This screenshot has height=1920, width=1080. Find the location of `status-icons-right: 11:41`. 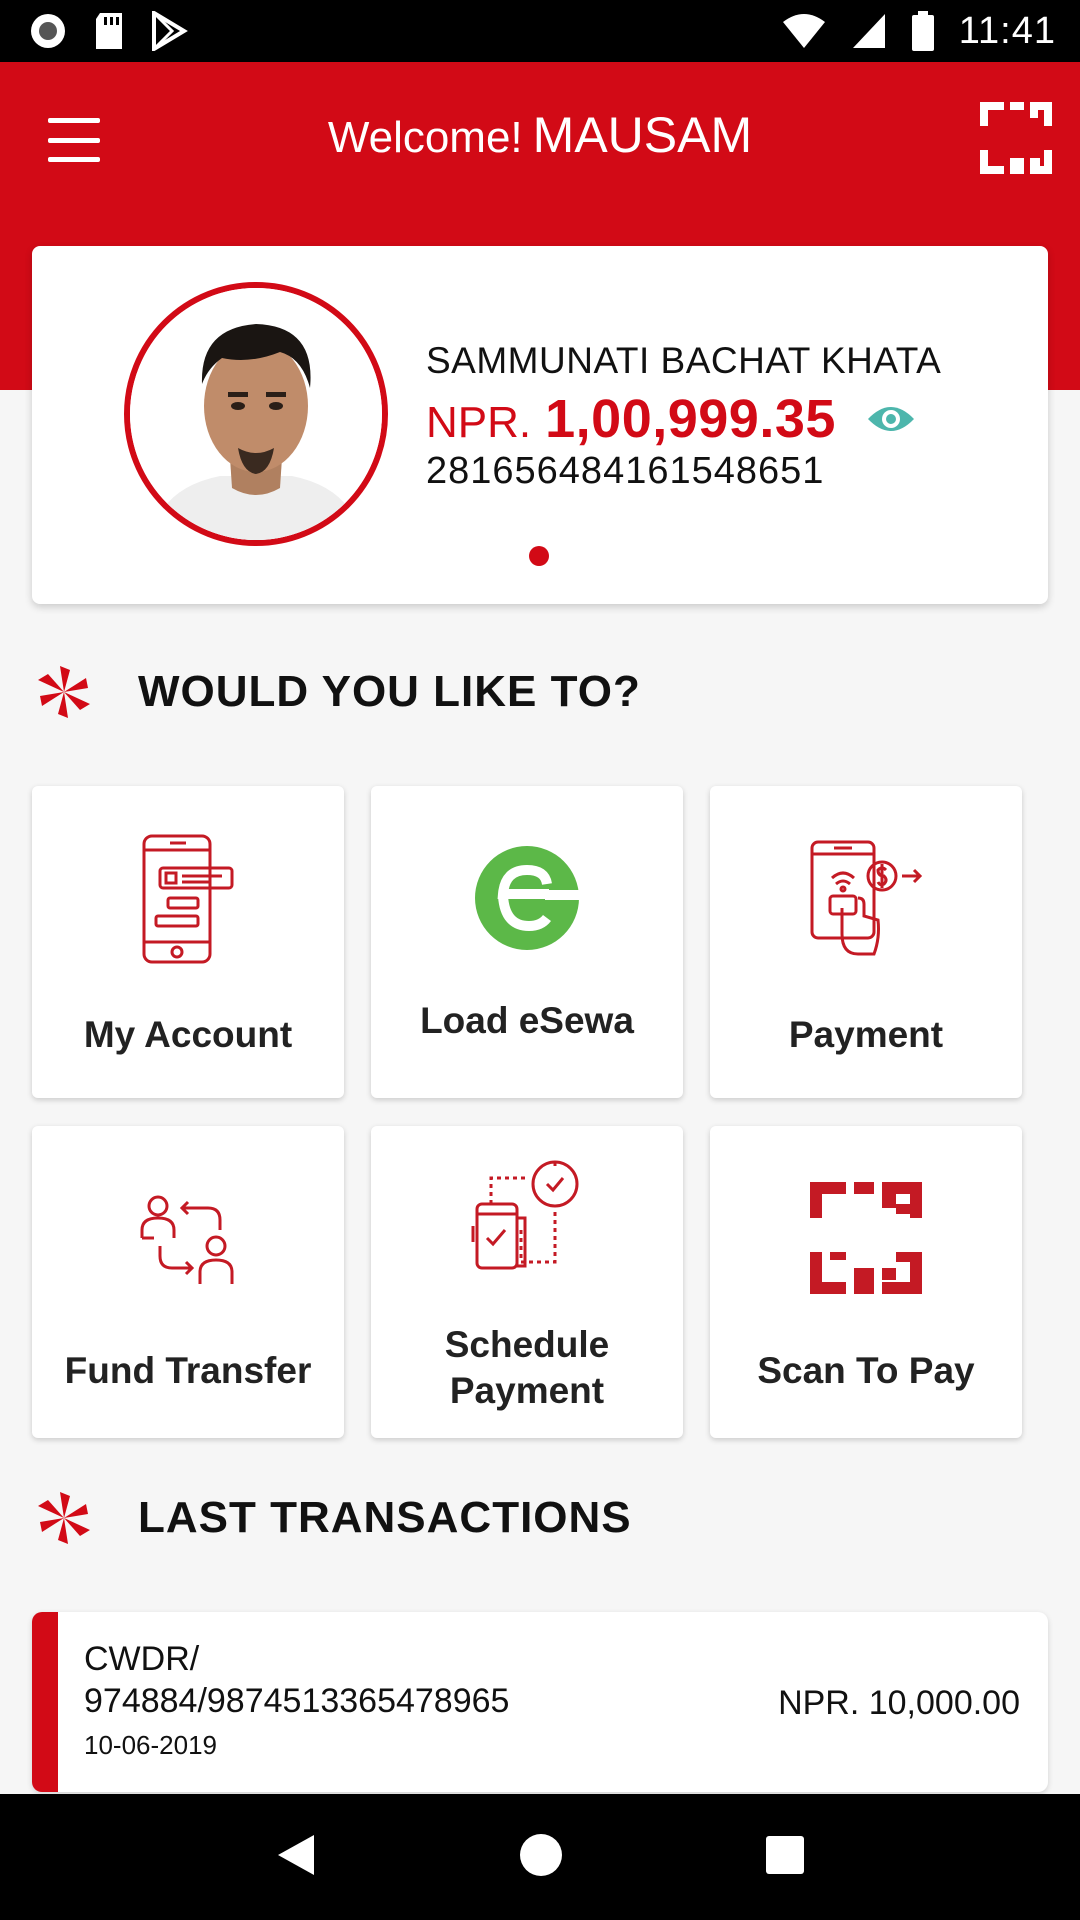

status-icons-right: 11:41 is located at coordinates (918, 31).